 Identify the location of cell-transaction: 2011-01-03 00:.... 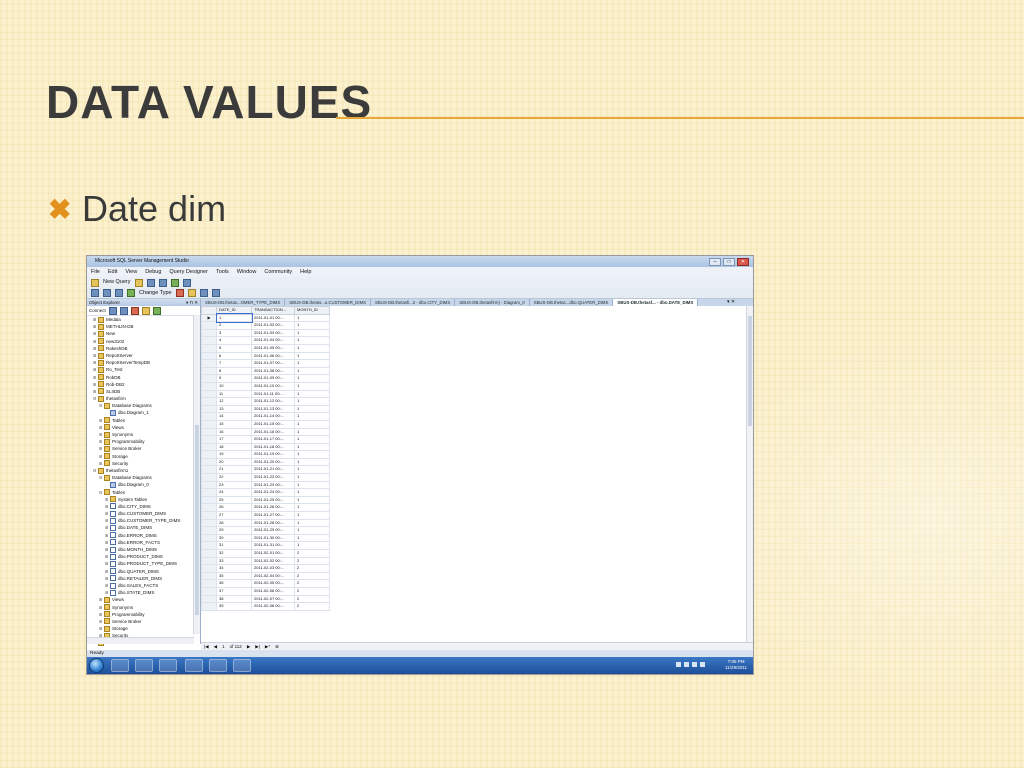
(273, 333).